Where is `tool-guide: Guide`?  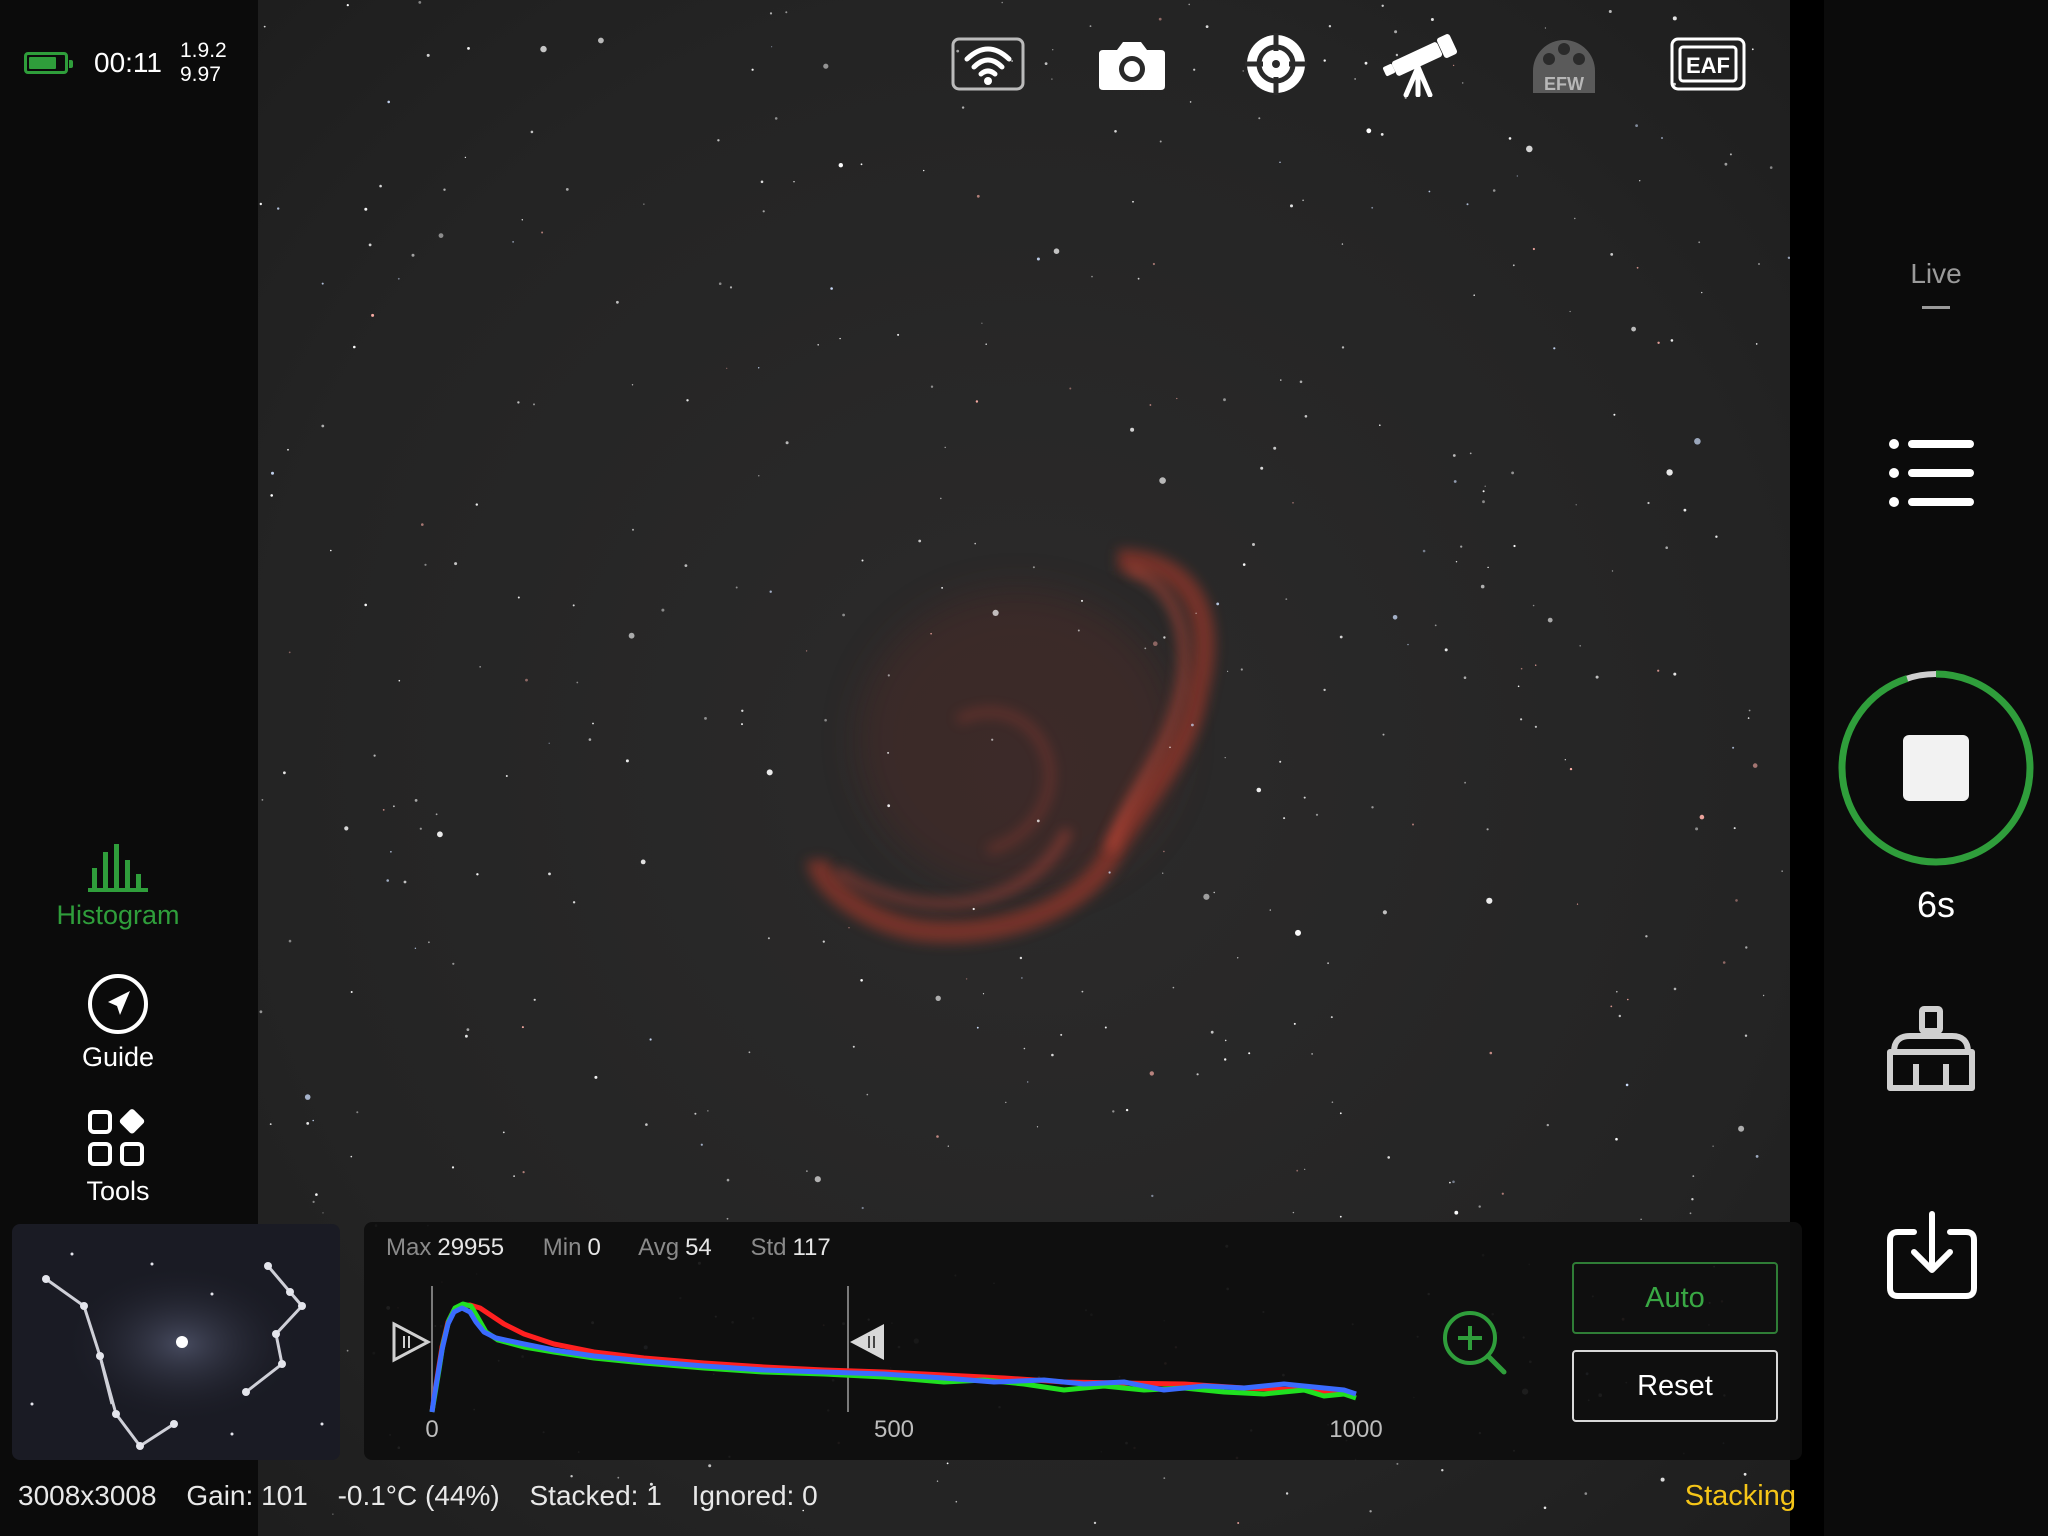 tool-guide: Guide is located at coordinates (118, 1022).